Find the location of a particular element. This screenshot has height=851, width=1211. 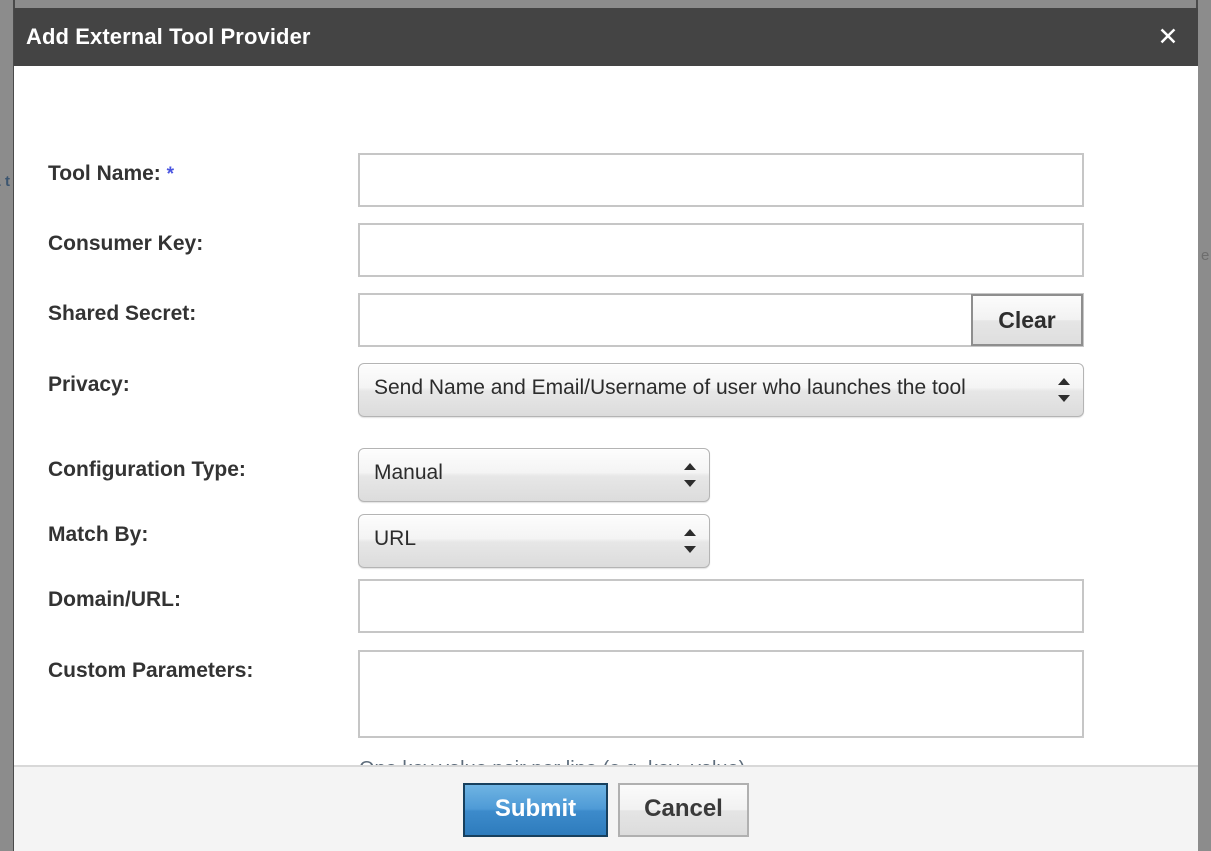

cancel-button: Cancel is located at coordinates (683, 810).